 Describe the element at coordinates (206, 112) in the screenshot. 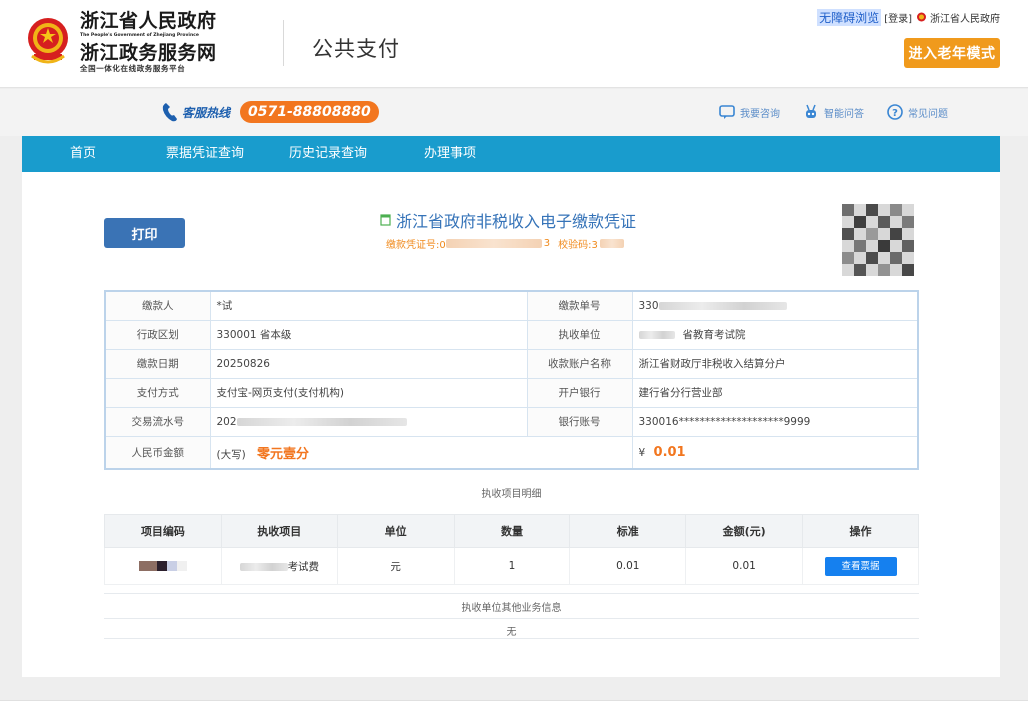

I see `hotline-label: 客服热线` at that location.